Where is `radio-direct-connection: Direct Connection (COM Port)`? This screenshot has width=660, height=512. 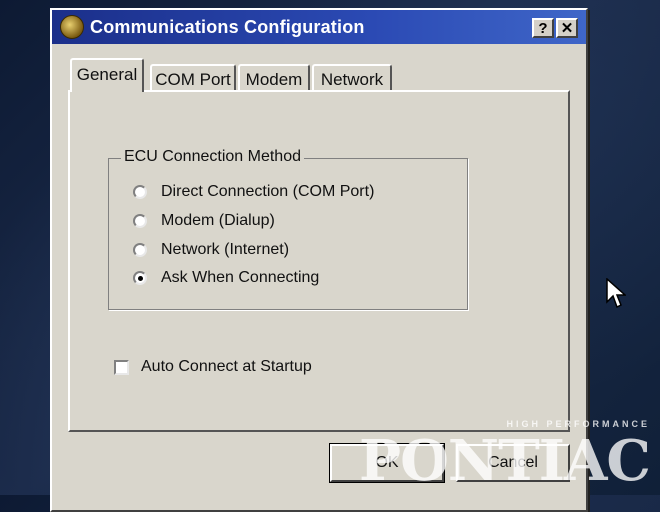
radio-direct-connection: Direct Connection (COM Port) is located at coordinates (253, 192).